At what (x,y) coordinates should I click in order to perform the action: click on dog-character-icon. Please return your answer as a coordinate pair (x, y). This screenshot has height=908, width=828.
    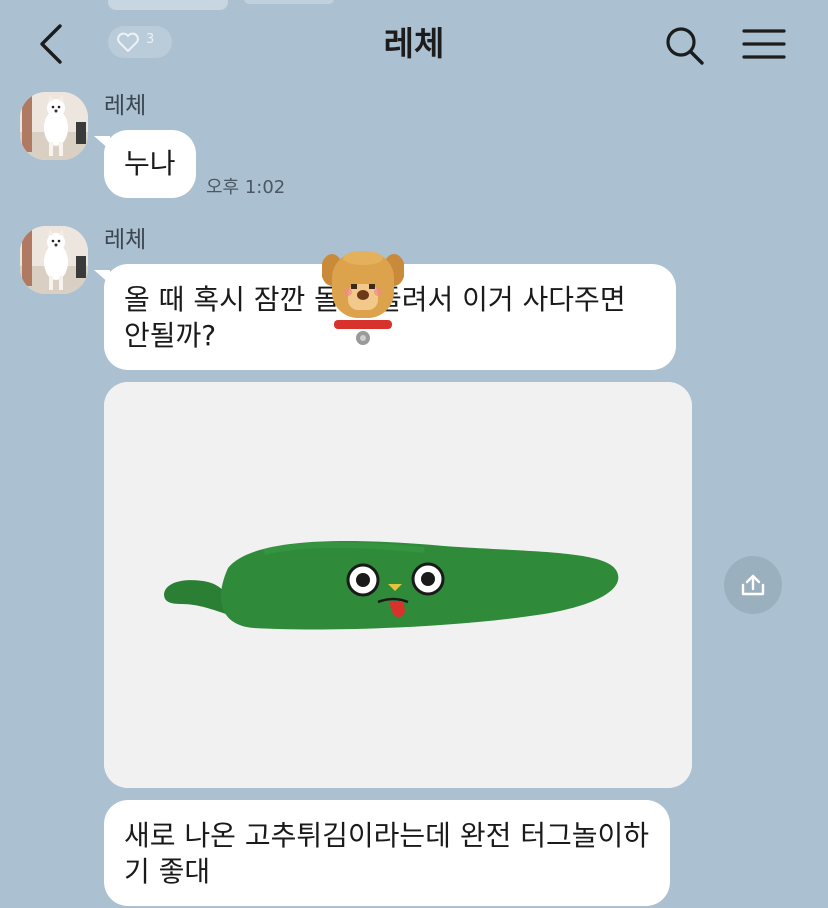
    Looking at the image, I should click on (363, 298).